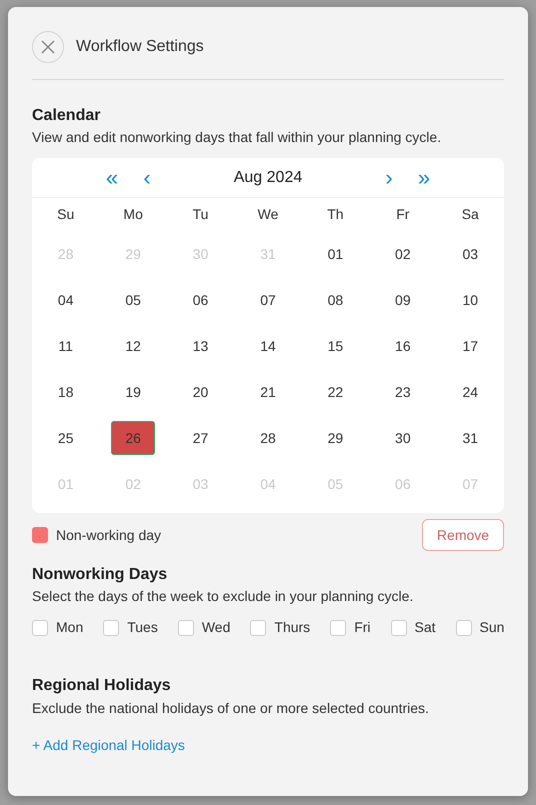  What do you see at coordinates (200, 346) in the screenshot?
I see `calendar-day: 13` at bounding box center [200, 346].